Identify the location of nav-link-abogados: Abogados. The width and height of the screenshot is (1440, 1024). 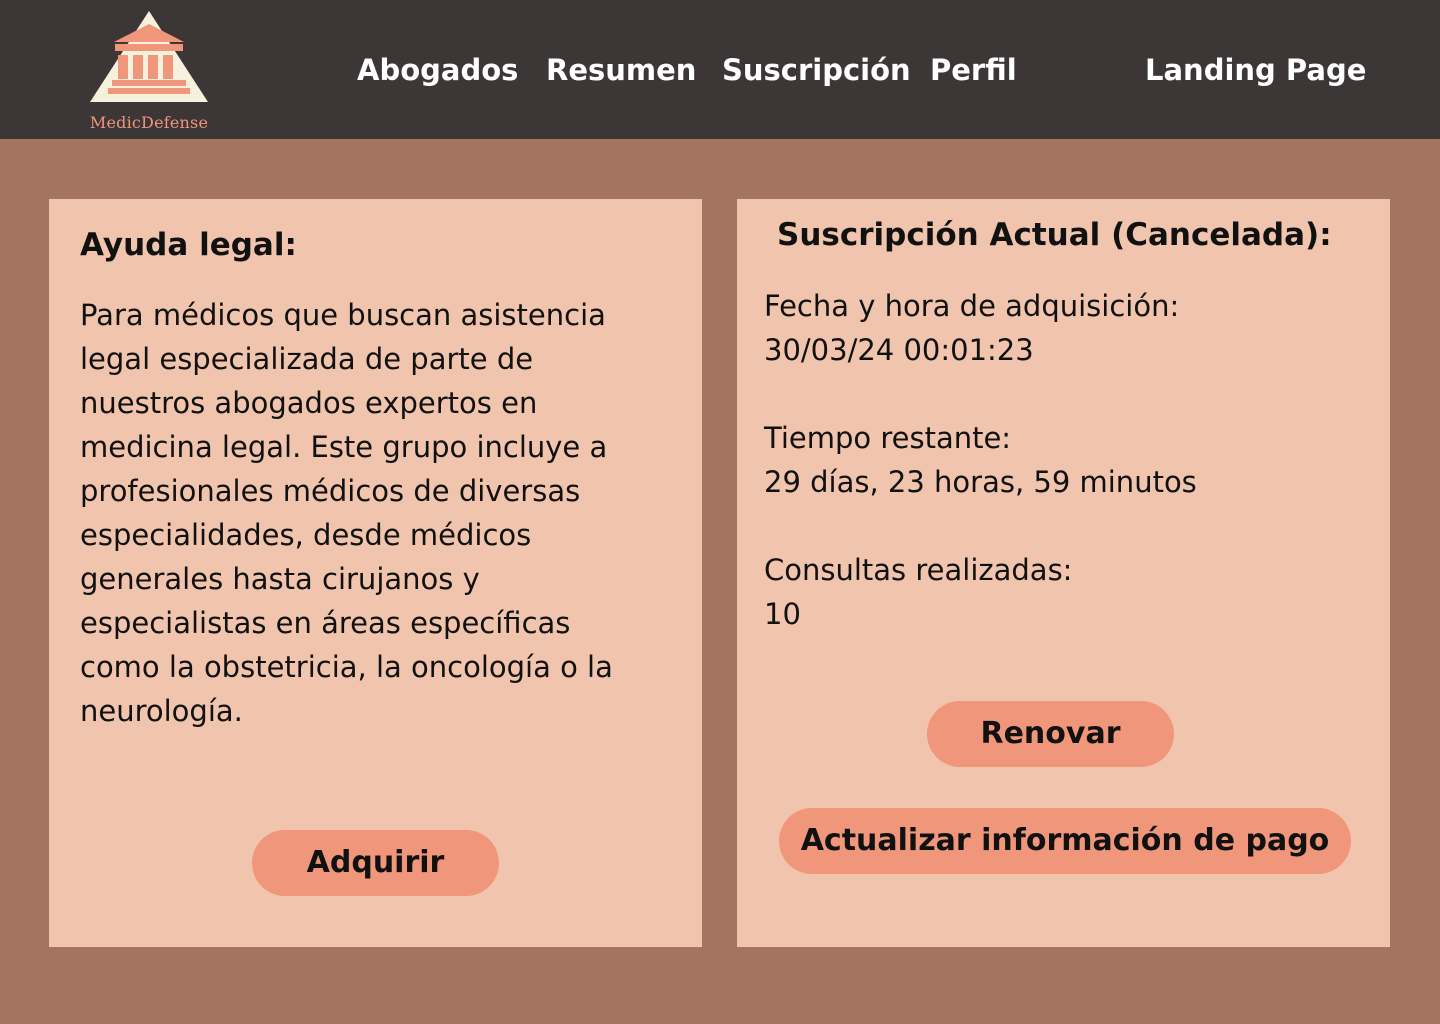
(437, 70).